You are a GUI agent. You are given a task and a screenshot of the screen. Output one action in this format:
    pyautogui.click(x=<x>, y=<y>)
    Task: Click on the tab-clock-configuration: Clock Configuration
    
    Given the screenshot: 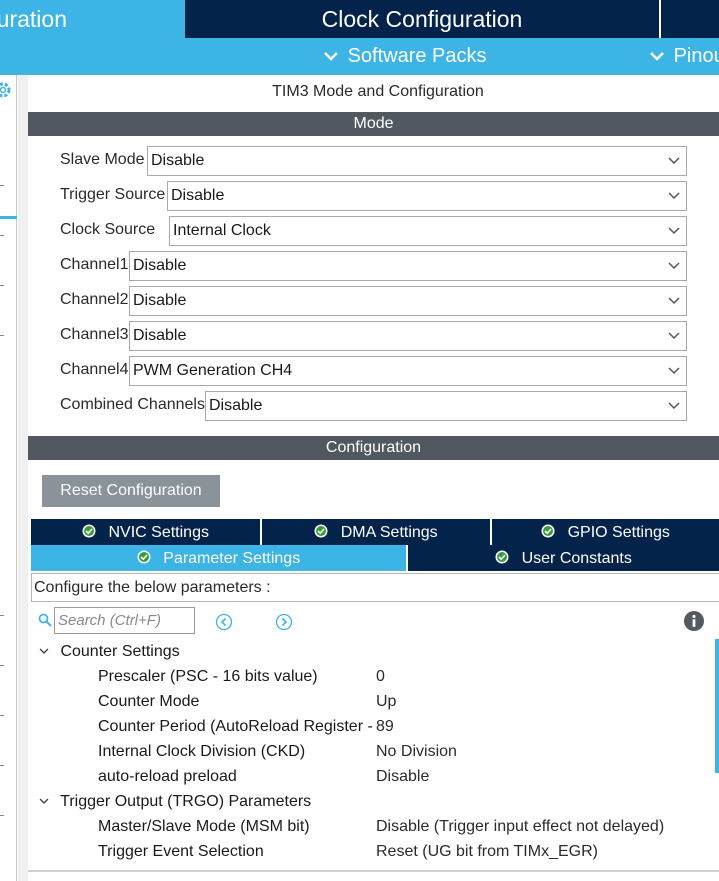 What is the action you would take?
    pyautogui.click(x=422, y=19)
    